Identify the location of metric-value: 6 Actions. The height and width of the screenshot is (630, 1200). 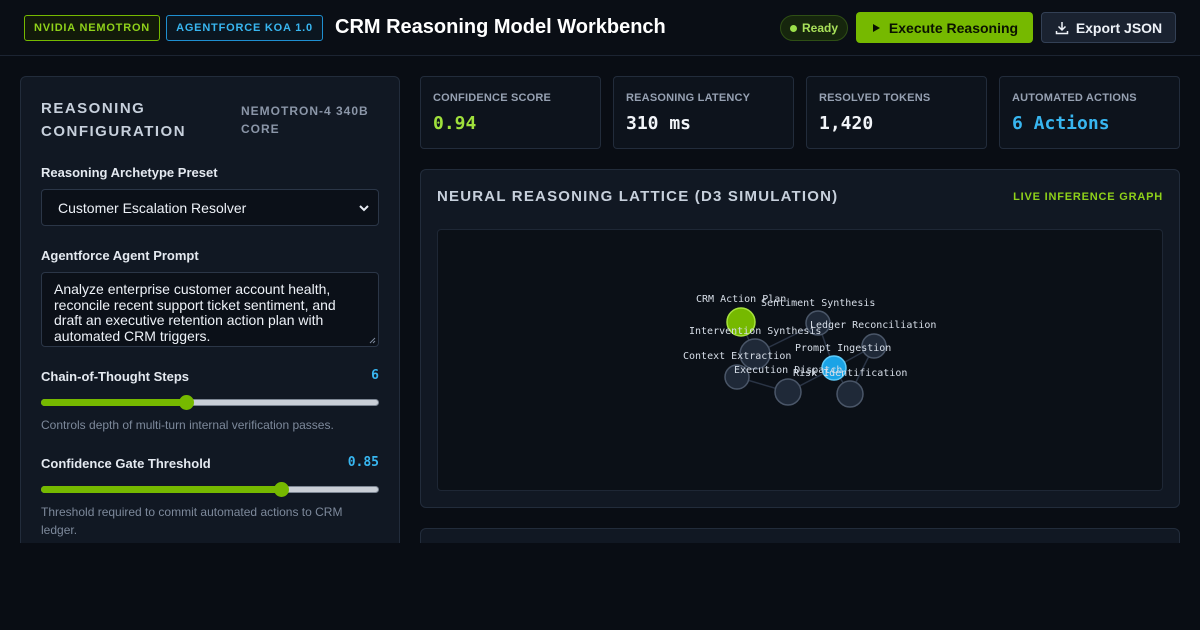
(1061, 123).